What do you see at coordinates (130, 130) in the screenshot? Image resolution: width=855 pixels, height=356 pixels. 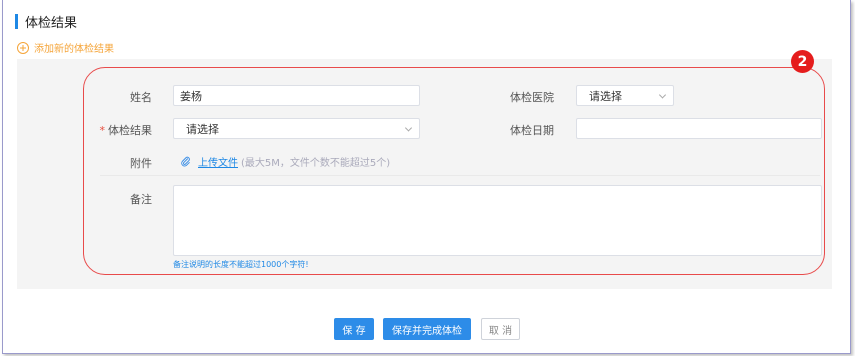 I see `result-label-text: 体检结果` at bounding box center [130, 130].